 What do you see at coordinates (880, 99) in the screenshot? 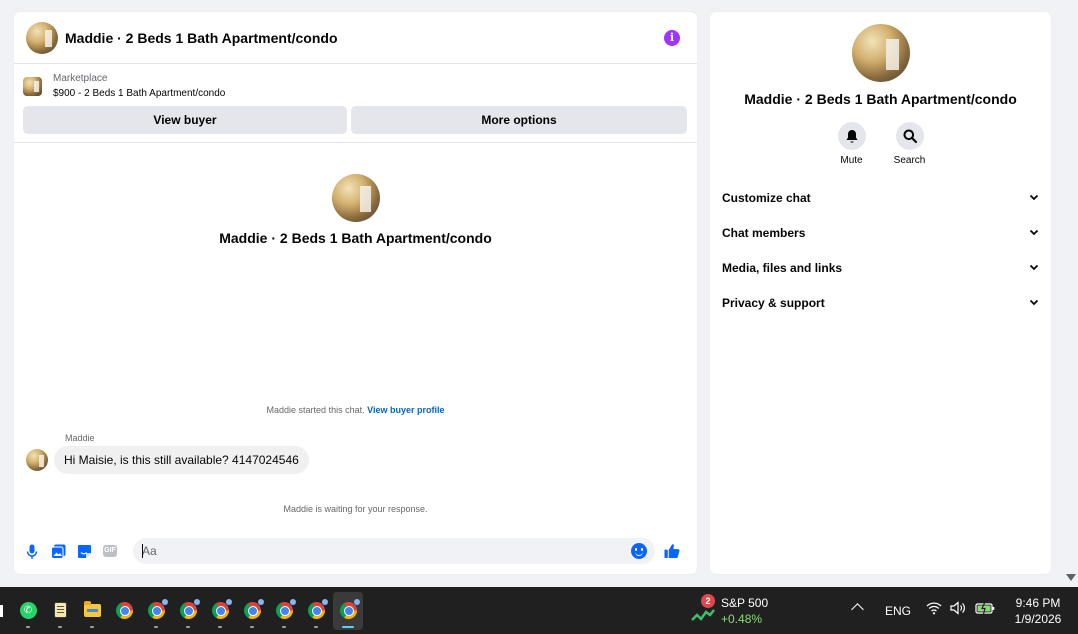
I see `info-name: Maddie · 2 Beds 1 Bath Apartment/condo` at bounding box center [880, 99].